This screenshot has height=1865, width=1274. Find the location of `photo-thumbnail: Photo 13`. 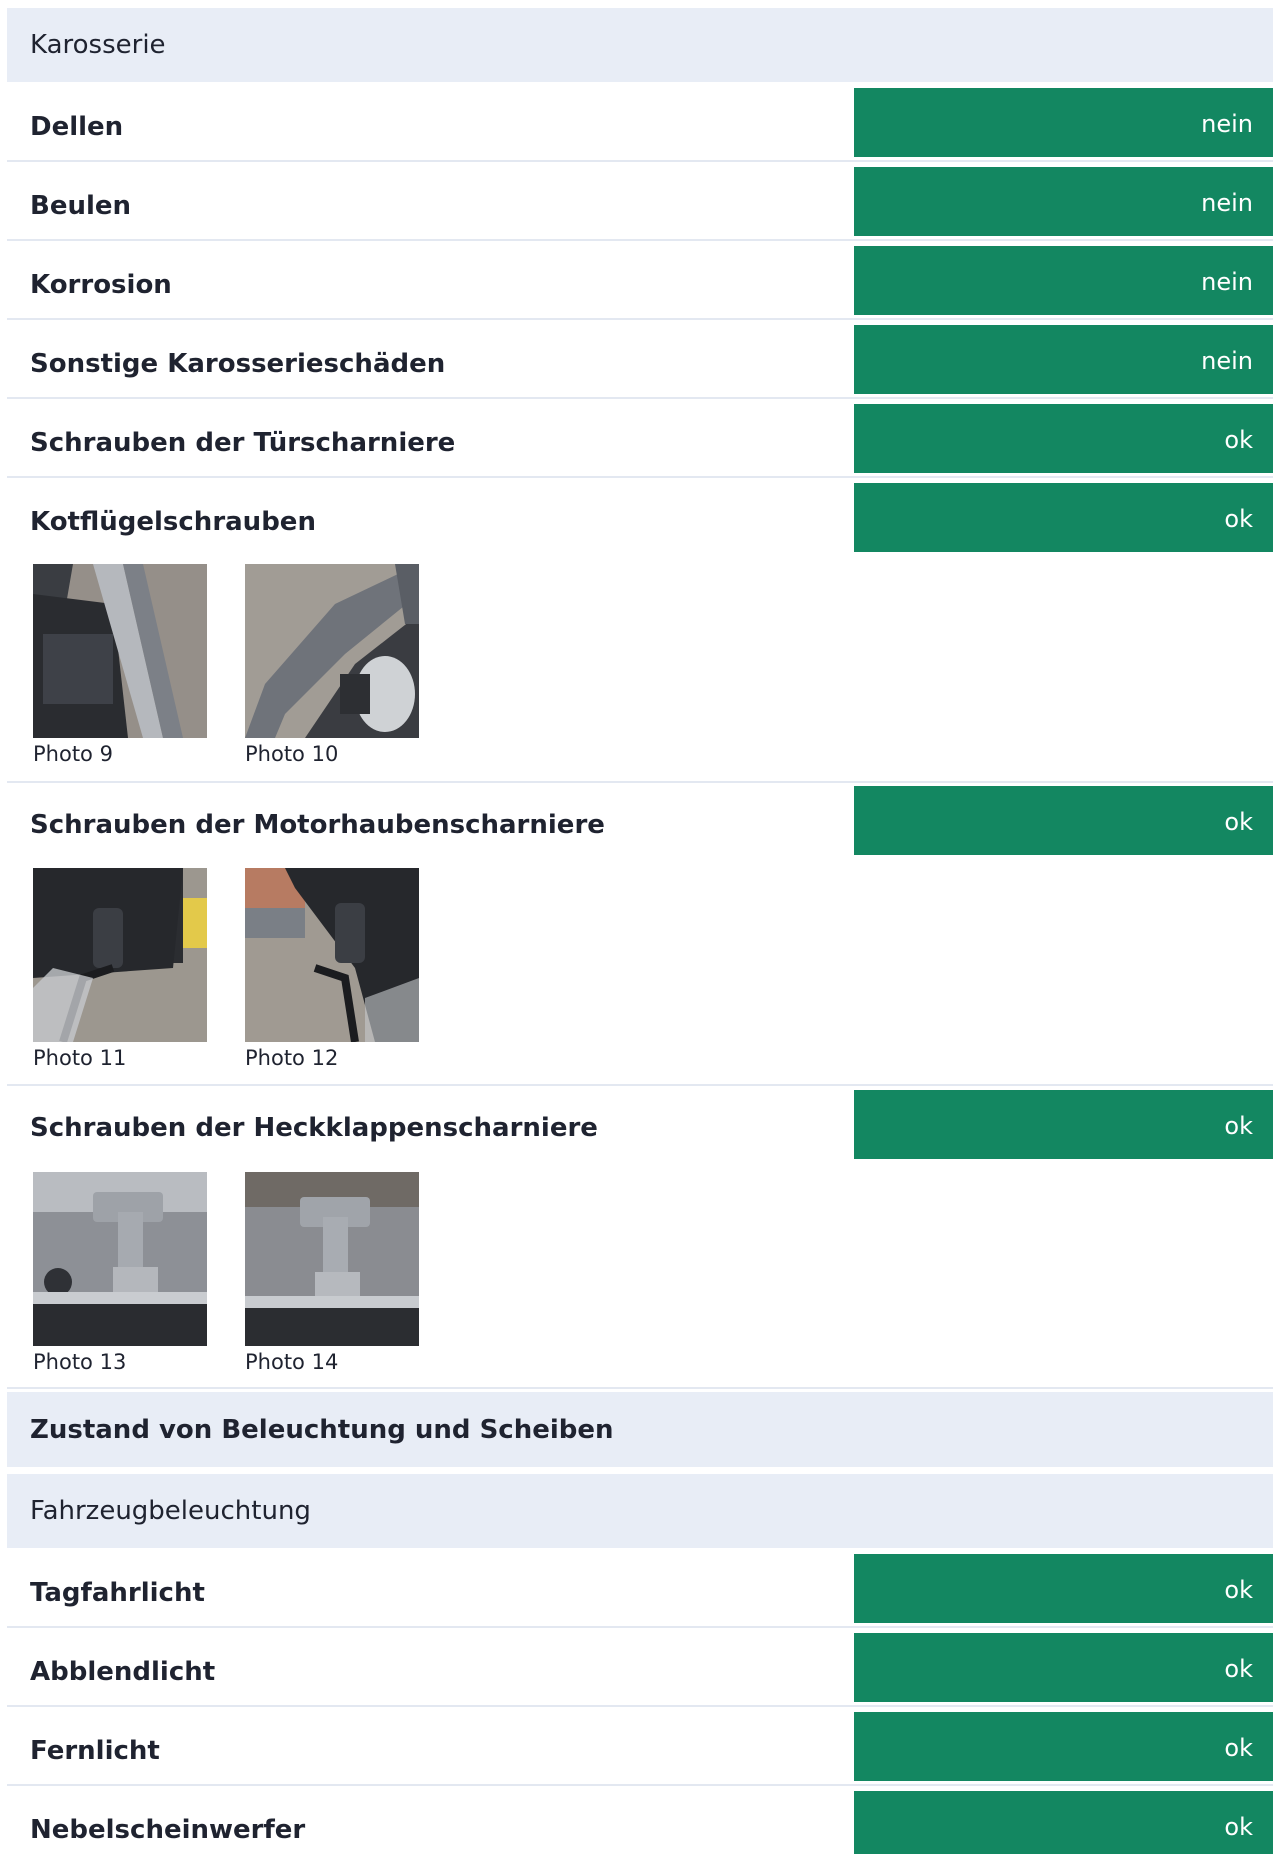

photo-thumbnail: Photo 13 is located at coordinates (120, 1273).